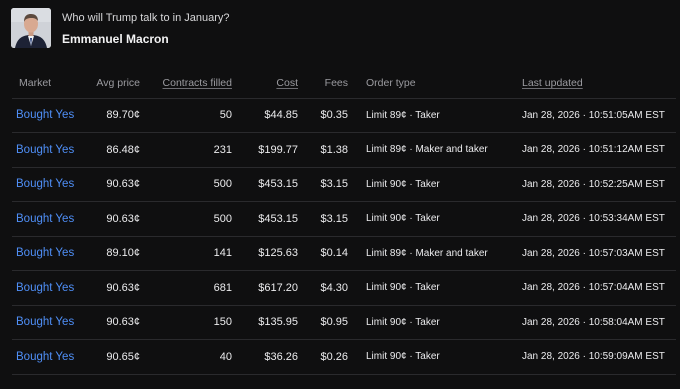 The width and height of the screenshot is (680, 389). I want to click on column-header-fees: Fees, so click(323, 83).